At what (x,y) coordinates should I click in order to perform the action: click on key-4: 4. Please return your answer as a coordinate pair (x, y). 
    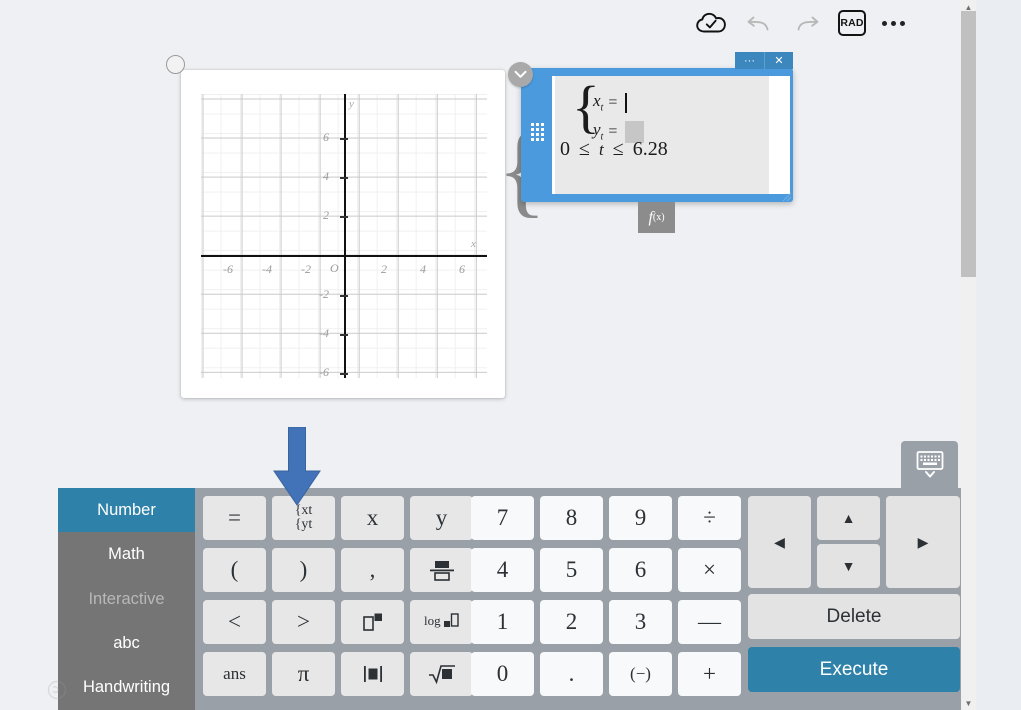
    Looking at the image, I should click on (502, 570).